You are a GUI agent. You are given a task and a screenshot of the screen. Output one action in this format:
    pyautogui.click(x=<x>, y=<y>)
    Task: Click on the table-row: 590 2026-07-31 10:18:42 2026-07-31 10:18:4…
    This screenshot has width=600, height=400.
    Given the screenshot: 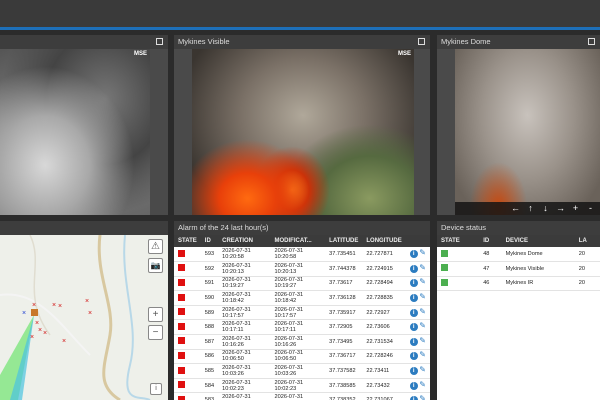 What is the action you would take?
    pyautogui.click(x=302, y=298)
    